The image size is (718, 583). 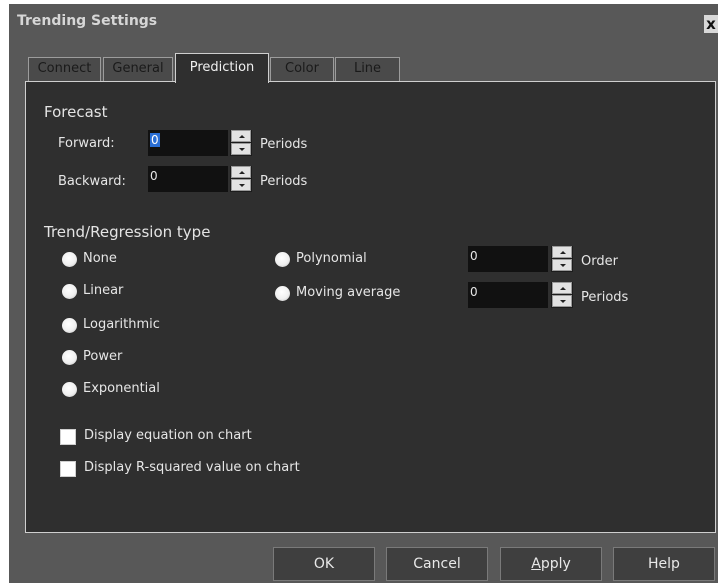 What do you see at coordinates (284, 144) in the screenshot?
I see `forward-unit: Periods` at bounding box center [284, 144].